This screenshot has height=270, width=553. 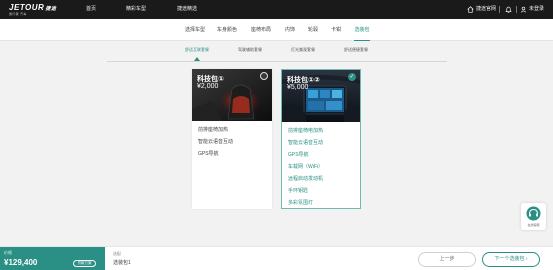 What do you see at coordinates (306, 131) in the screenshot?
I see `package-feature: 前排座椅电加热` at bounding box center [306, 131].